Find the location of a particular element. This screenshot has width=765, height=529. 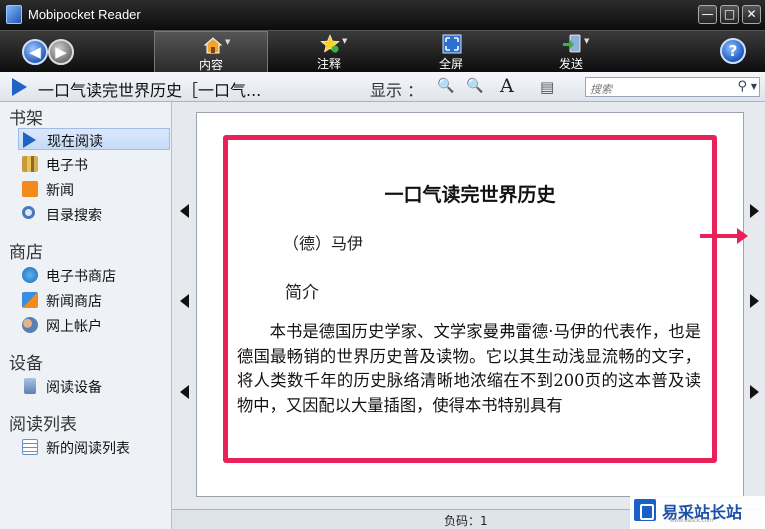

rss-icon is located at coordinates (30, 189).